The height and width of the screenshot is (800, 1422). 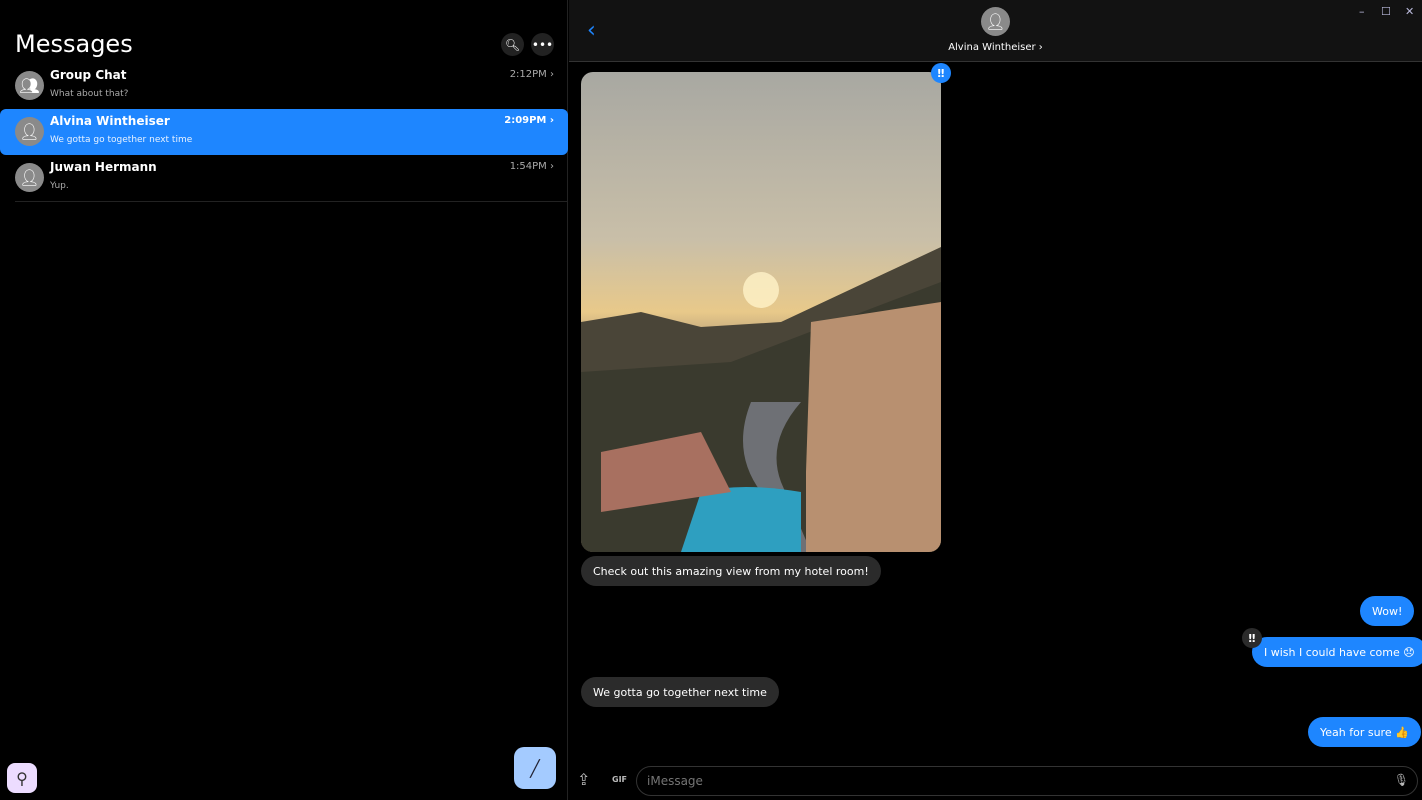 I want to click on pencil-icon: ╱, so click(x=535, y=768).